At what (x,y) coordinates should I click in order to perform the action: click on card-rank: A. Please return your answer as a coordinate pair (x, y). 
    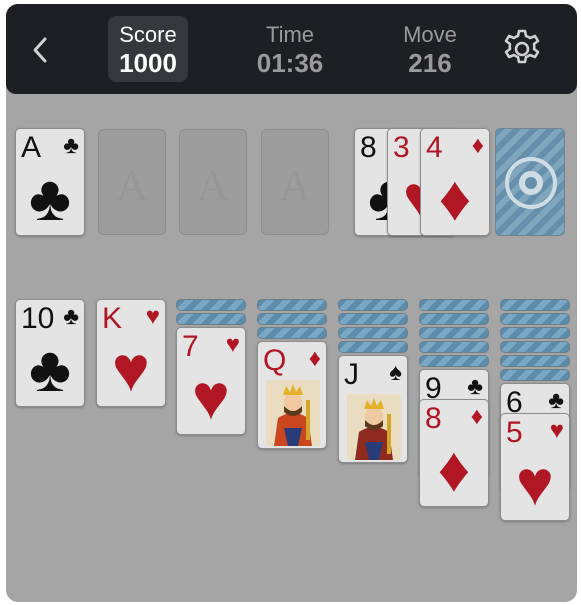
    Looking at the image, I should click on (31, 147).